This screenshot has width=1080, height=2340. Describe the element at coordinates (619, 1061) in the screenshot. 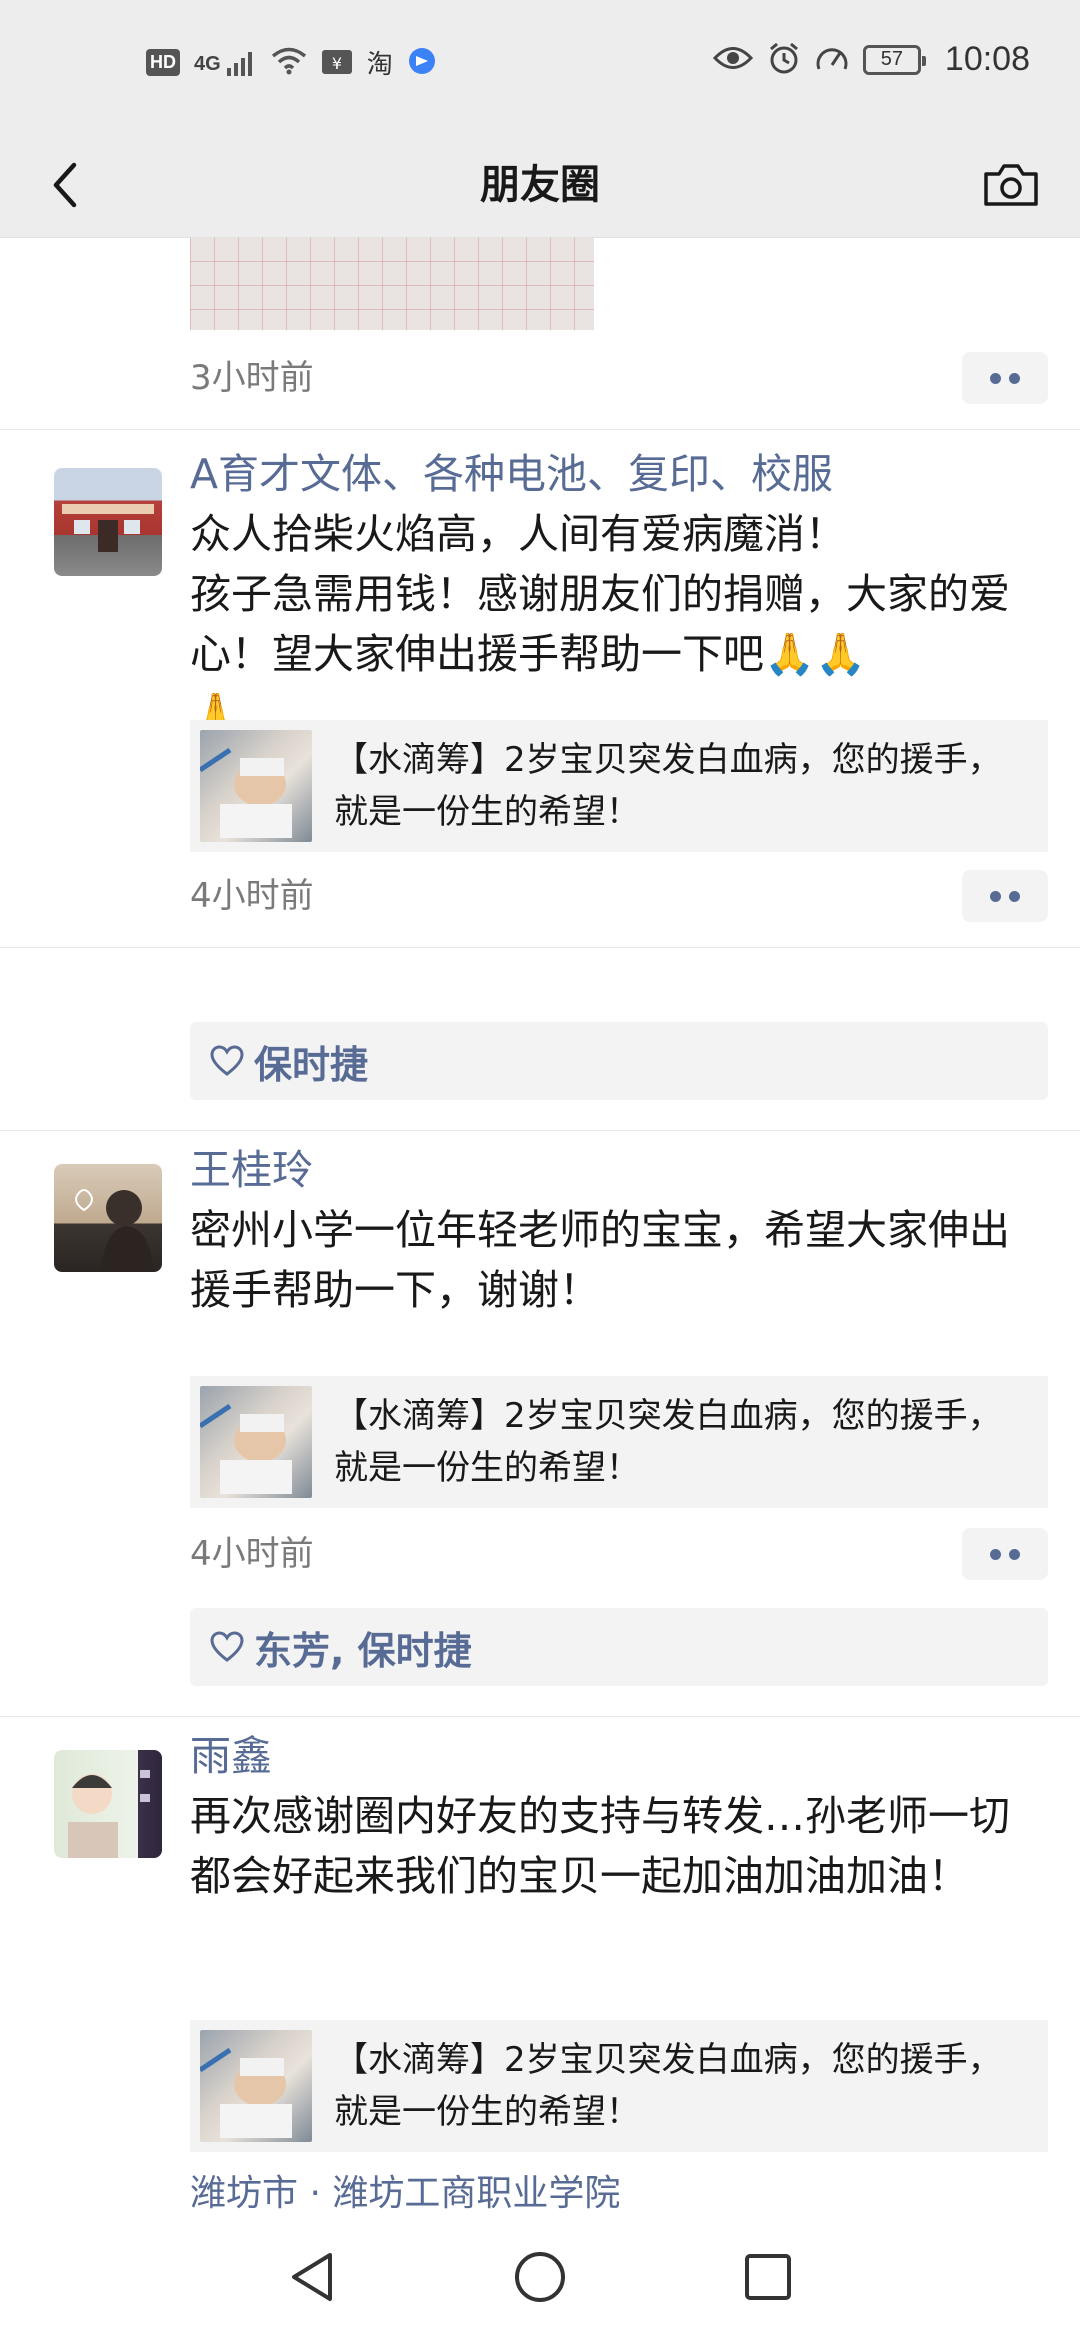

I see `likes-bar: 保时捷` at that location.